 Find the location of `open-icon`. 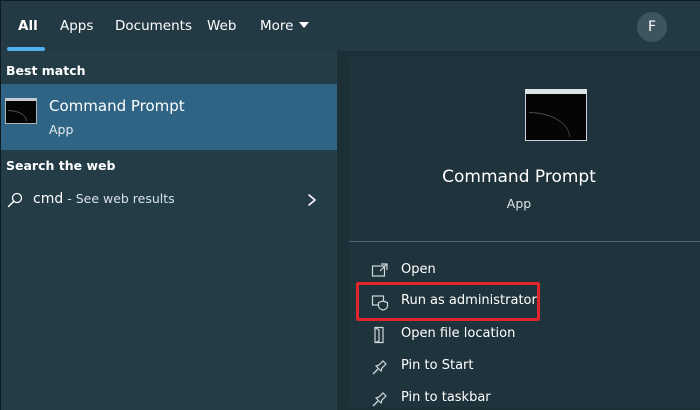

open-icon is located at coordinates (379, 270).